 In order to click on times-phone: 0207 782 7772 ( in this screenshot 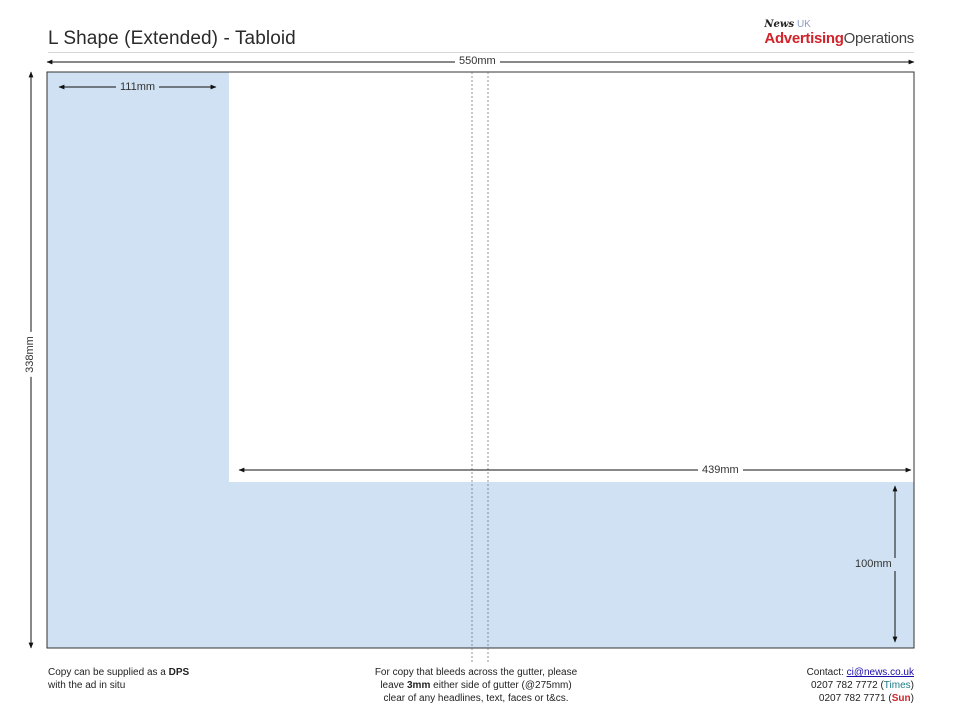, I will do `click(847, 685)`.